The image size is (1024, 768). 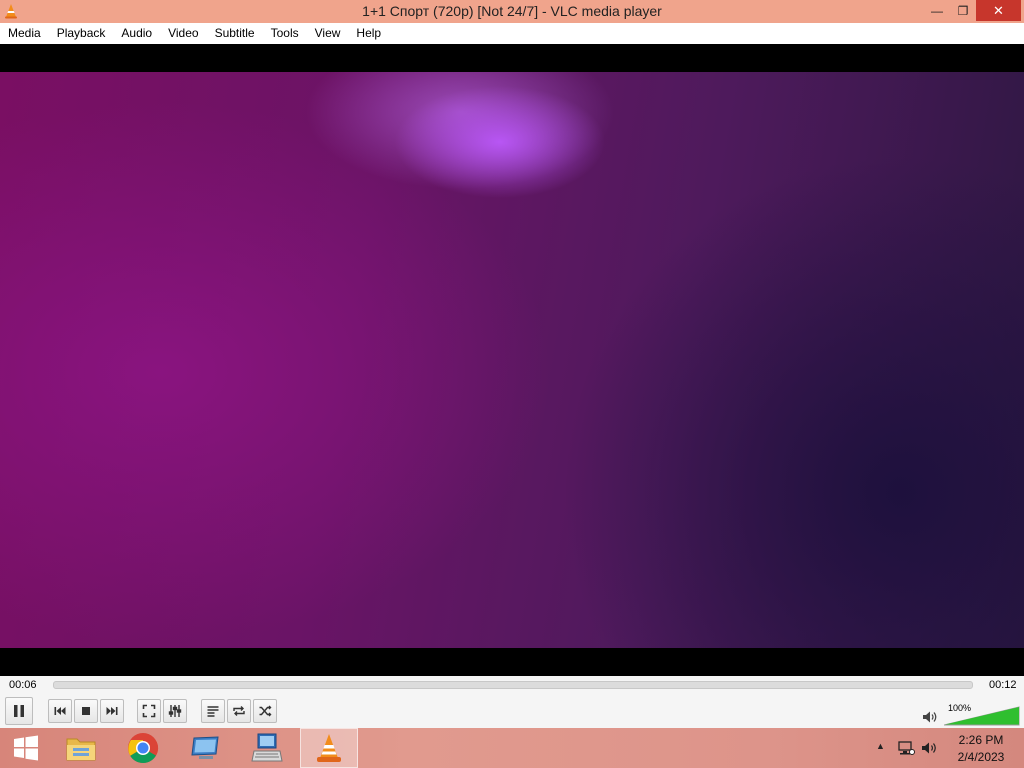 I want to click on close-icon: ✕, so click(x=998, y=10).